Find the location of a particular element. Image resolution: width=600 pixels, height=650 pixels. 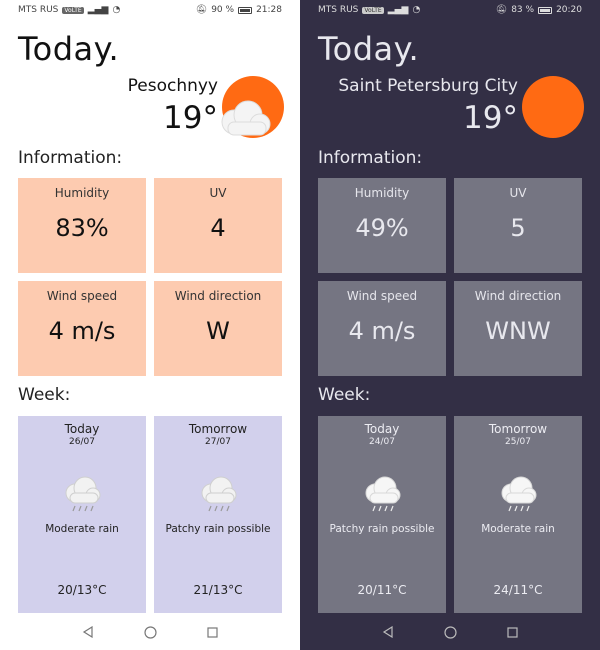

location-name: Saint Petersburg City is located at coordinates (428, 86).